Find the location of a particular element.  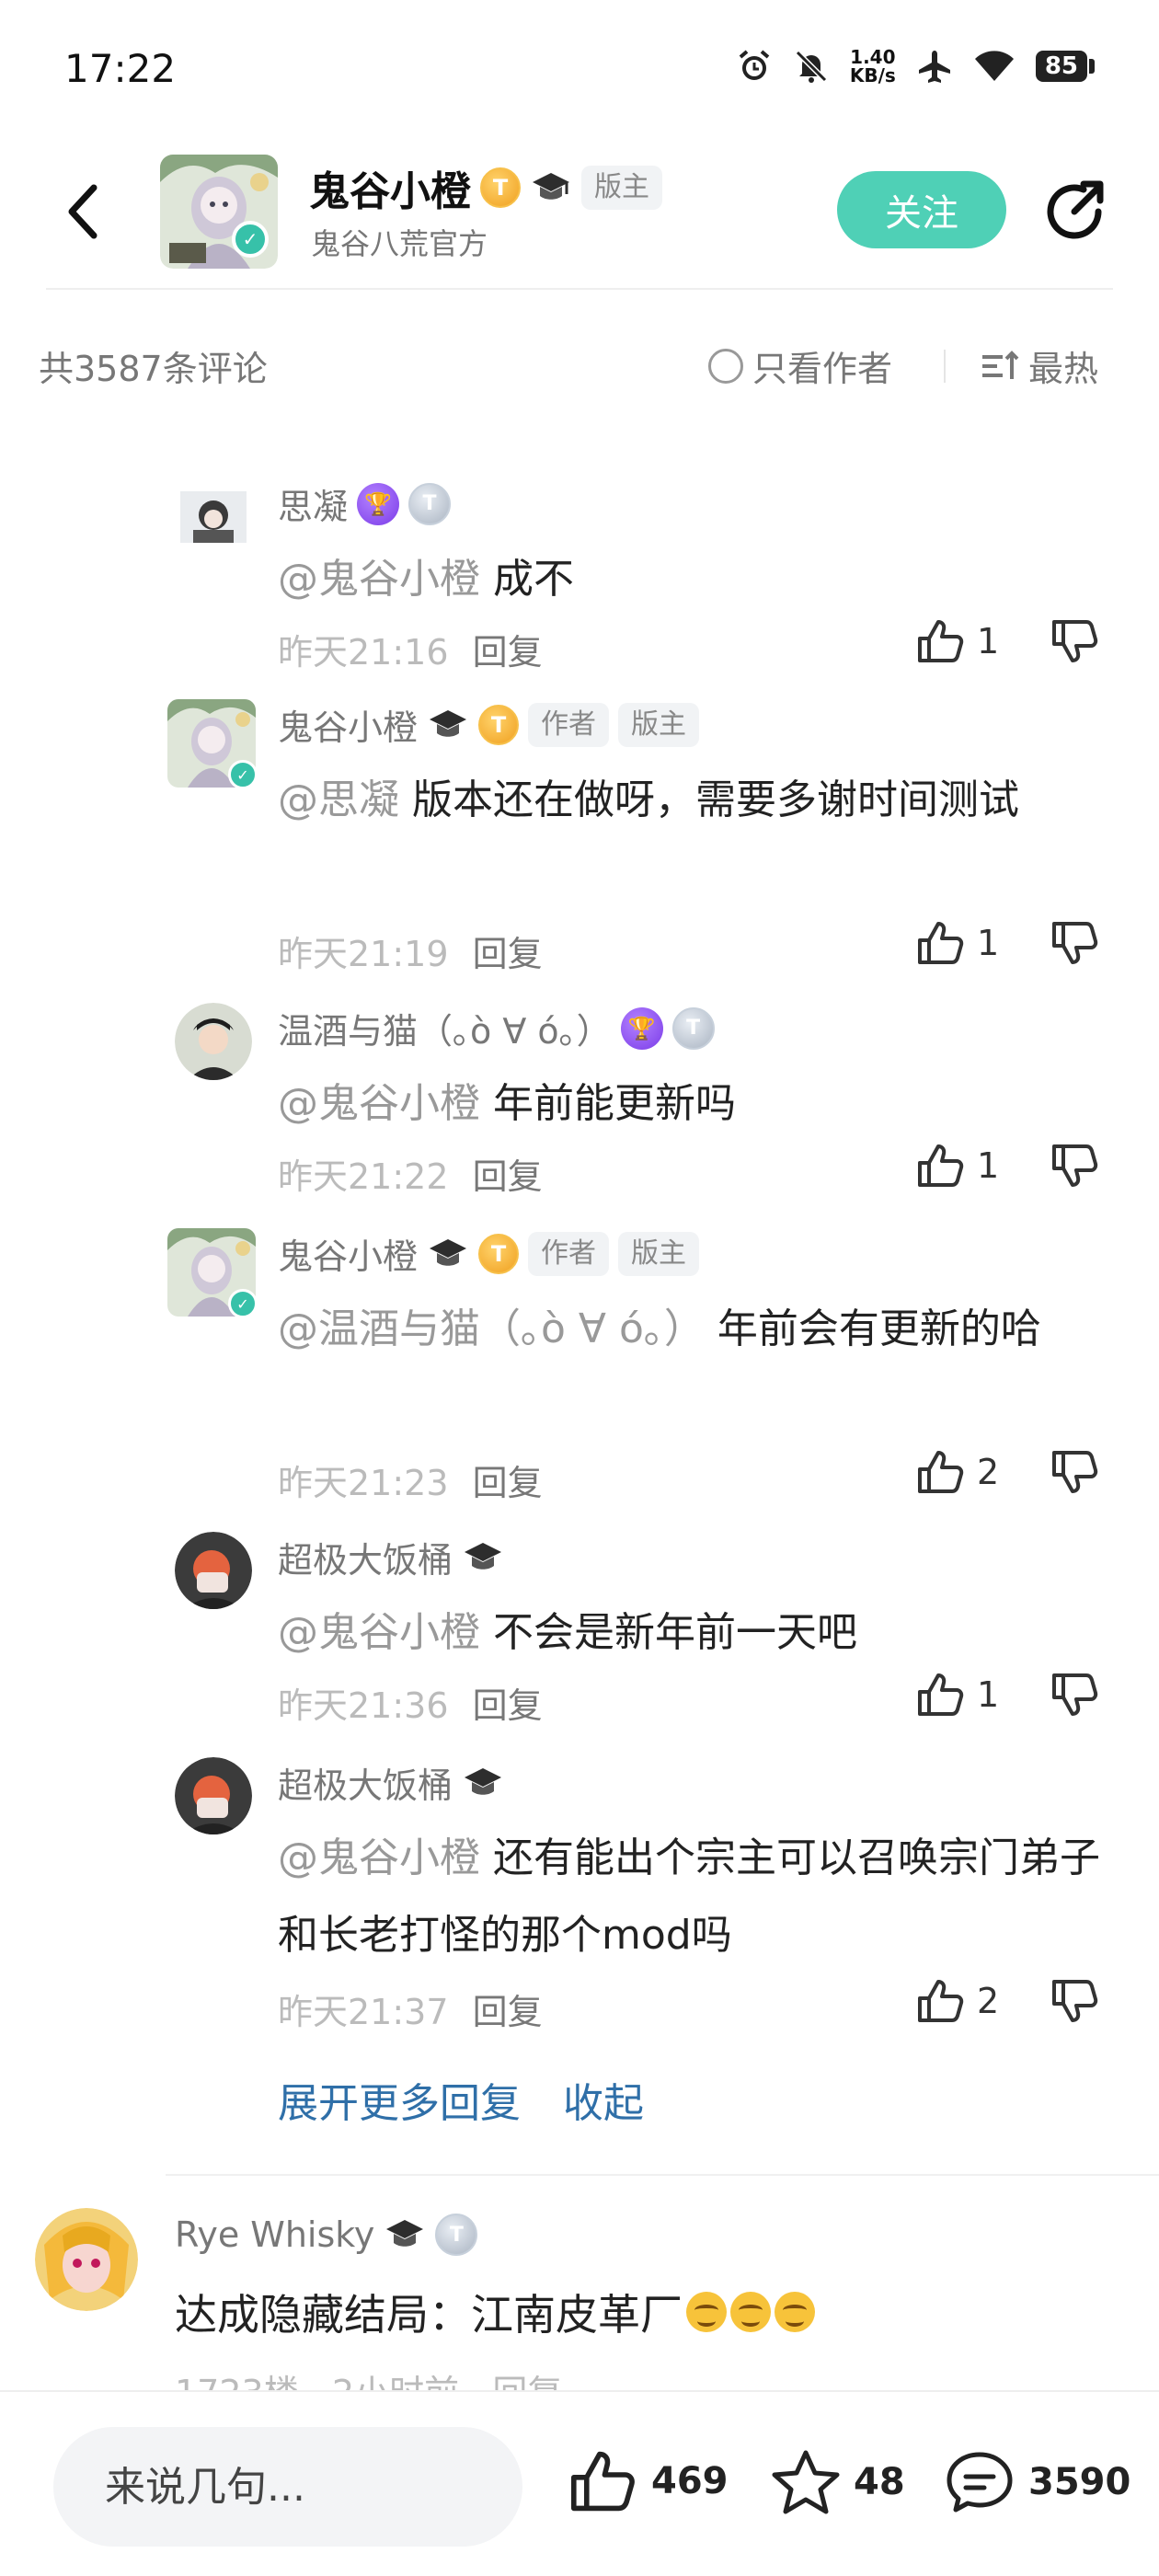

reply-time: 昨天21:16 is located at coordinates (363, 652).